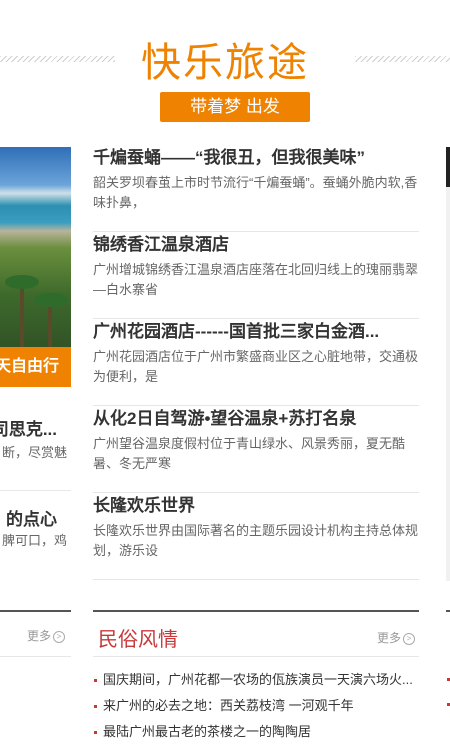  Describe the element at coordinates (256, 634) in the screenshot. I see `section-header: 民俗风情 更多 >` at that location.